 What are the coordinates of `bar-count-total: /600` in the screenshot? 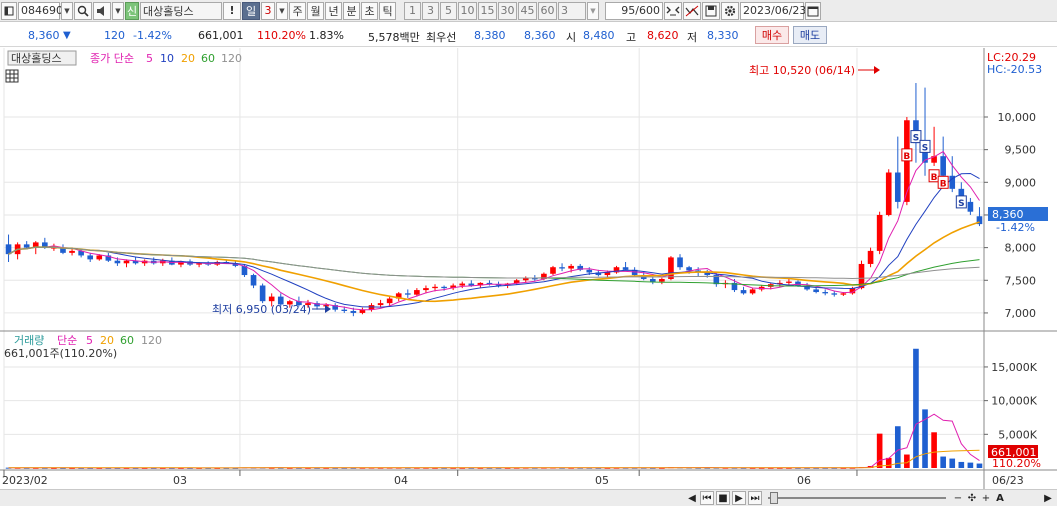 It's located at (647, 10).